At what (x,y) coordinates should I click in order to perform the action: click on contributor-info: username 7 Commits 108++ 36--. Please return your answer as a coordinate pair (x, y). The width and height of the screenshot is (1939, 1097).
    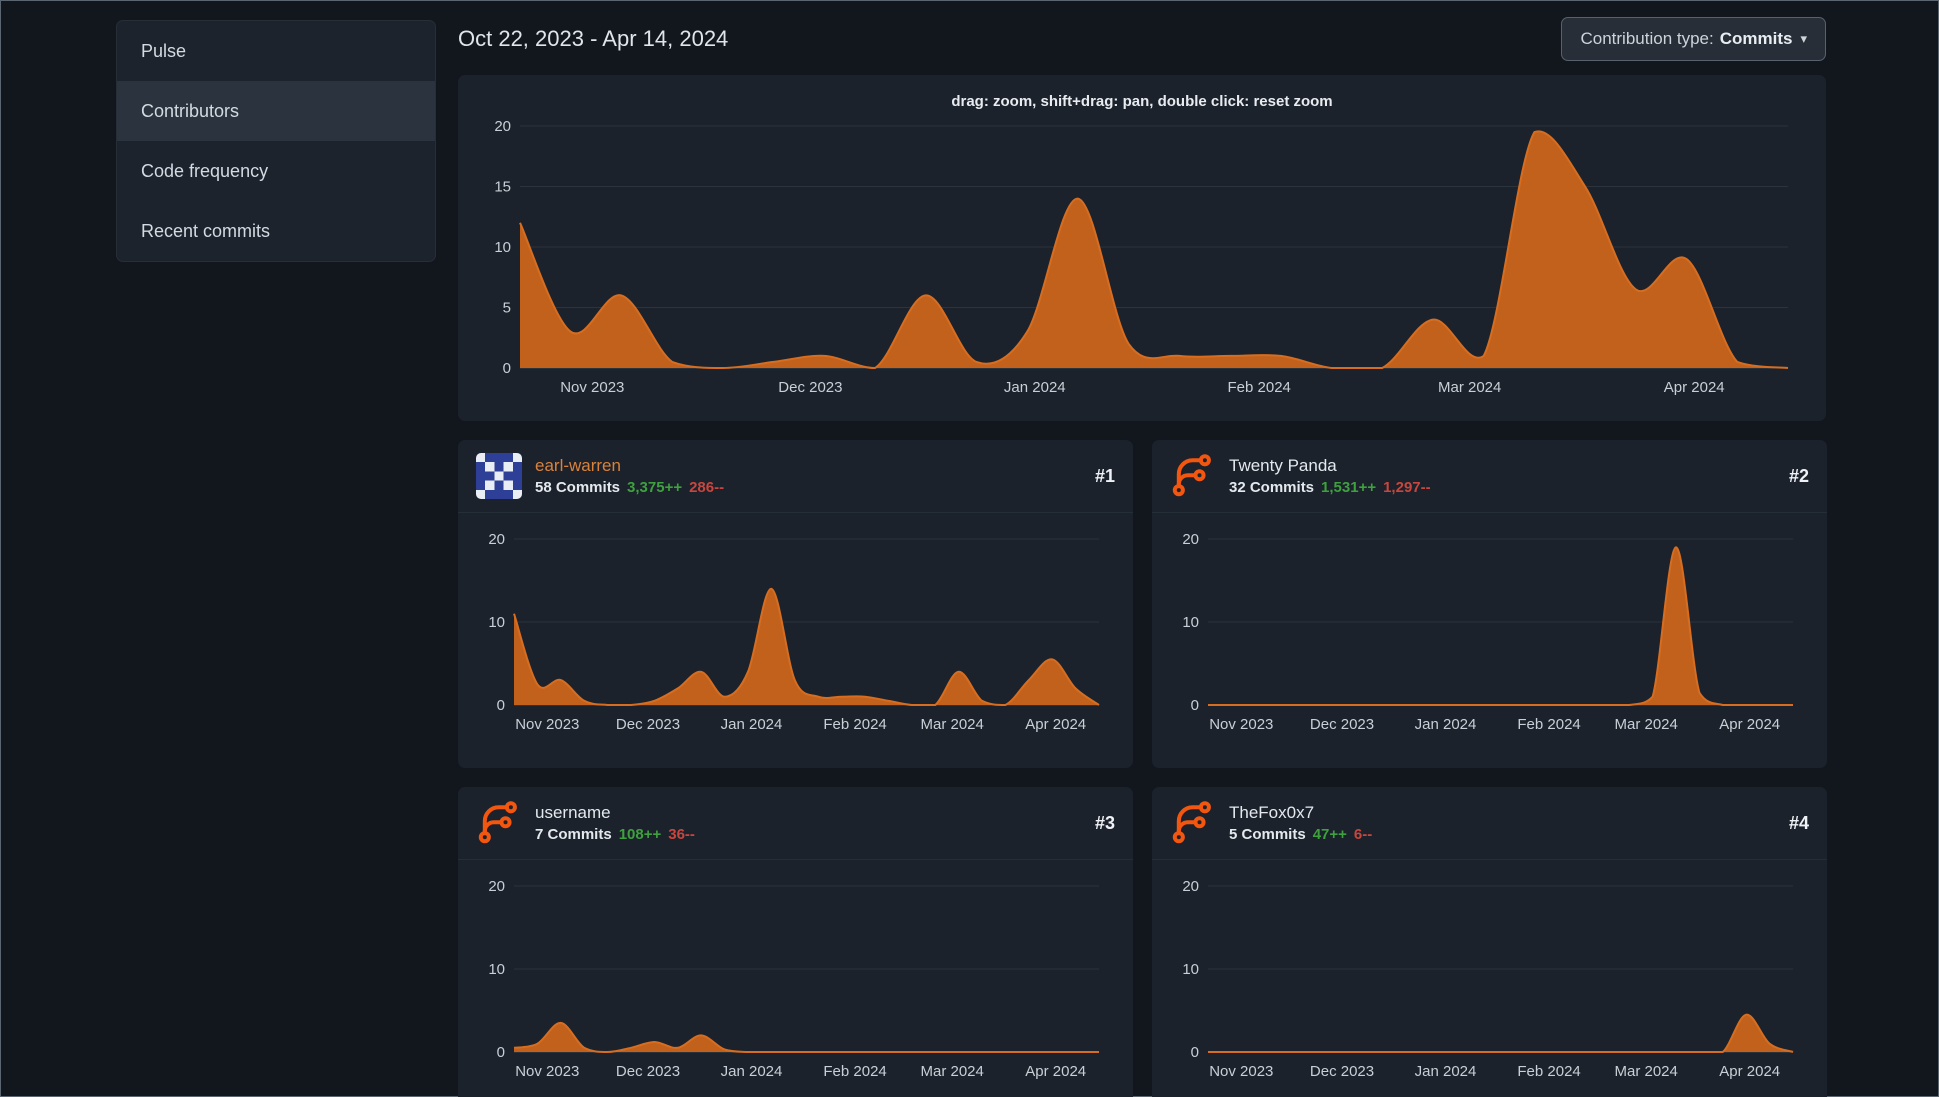
    Looking at the image, I should click on (615, 823).